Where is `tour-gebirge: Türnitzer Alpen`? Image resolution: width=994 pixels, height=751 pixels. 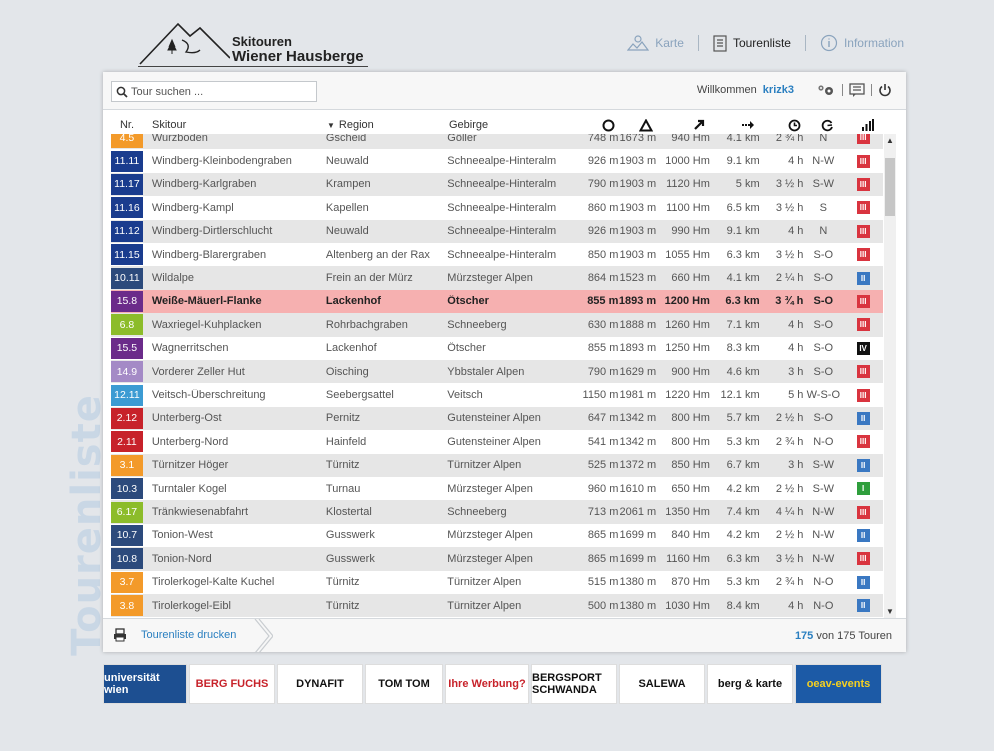 tour-gebirge: Türnitzer Alpen is located at coordinates (484, 465).